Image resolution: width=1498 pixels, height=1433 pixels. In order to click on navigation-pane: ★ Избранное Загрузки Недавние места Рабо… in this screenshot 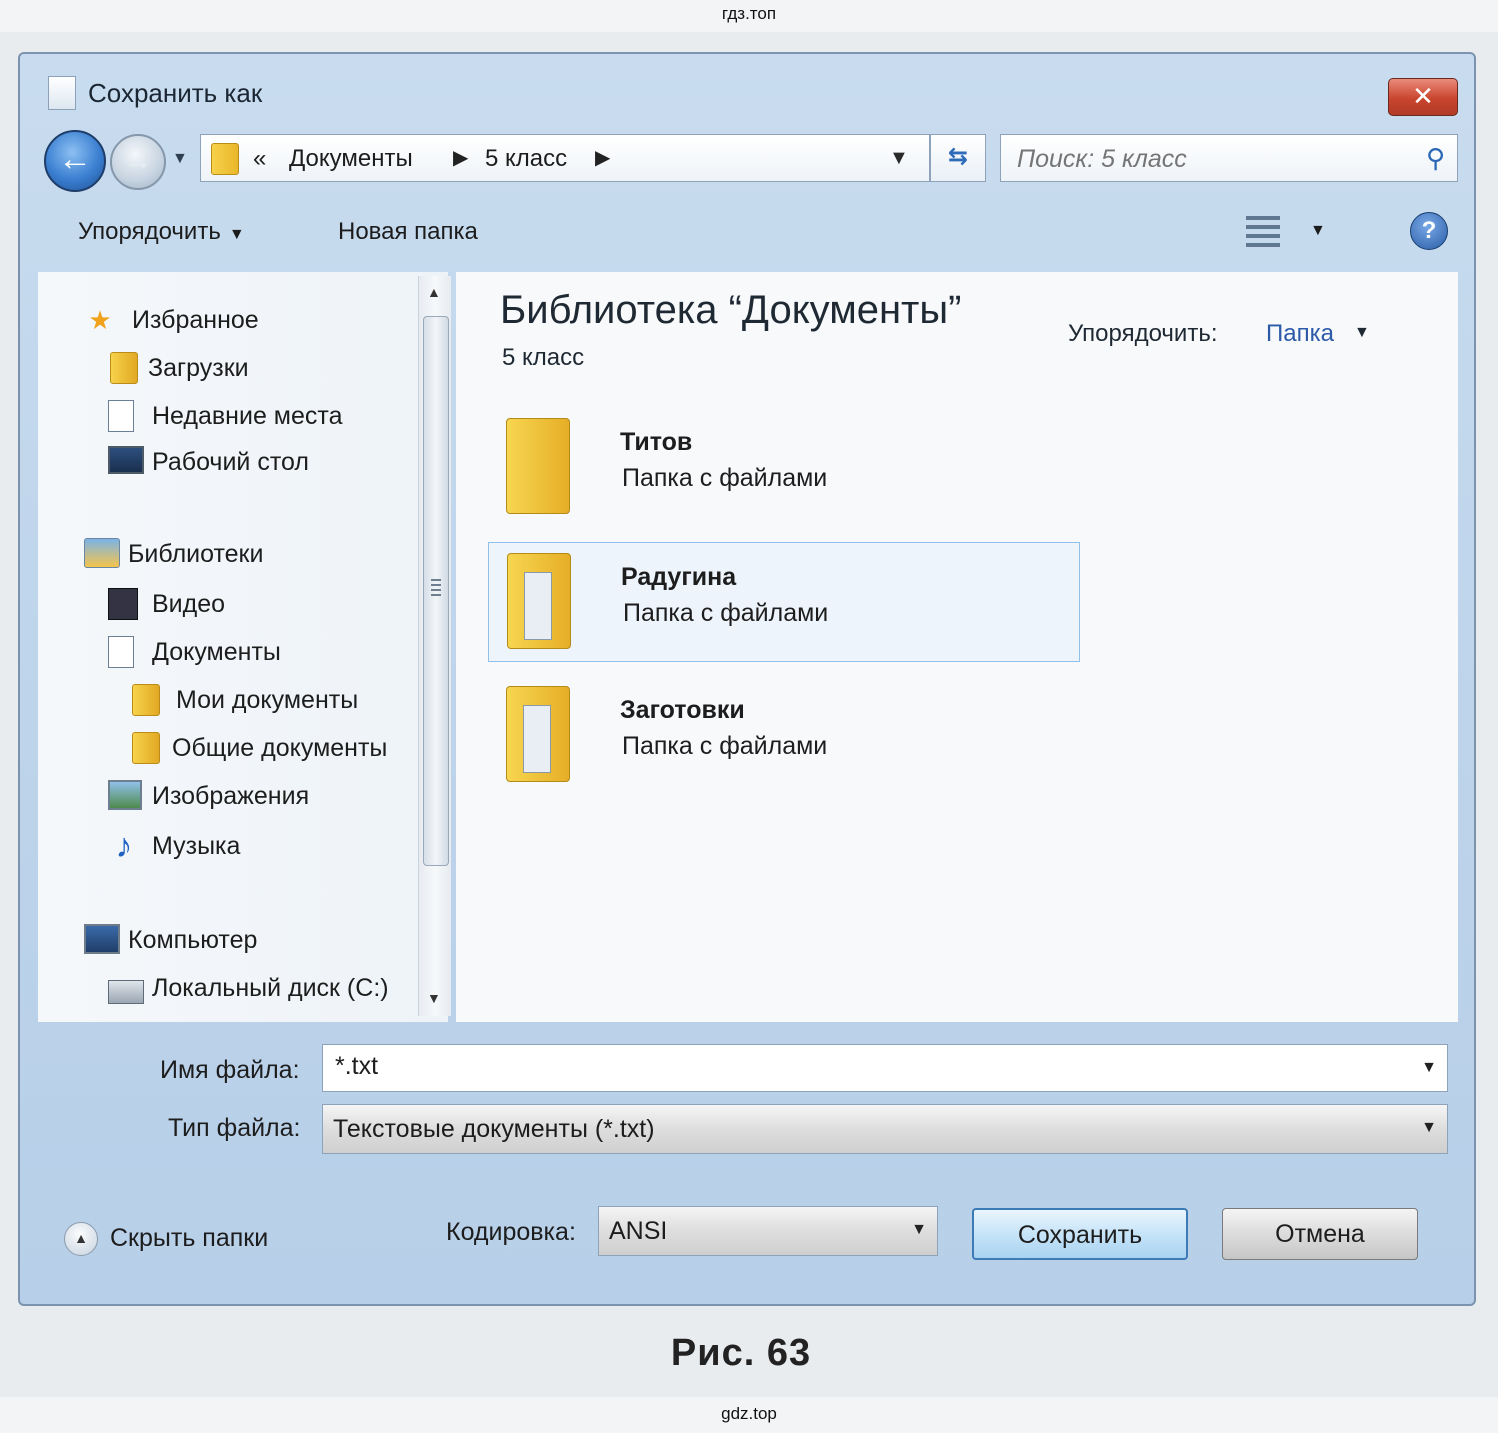, I will do `click(243, 647)`.